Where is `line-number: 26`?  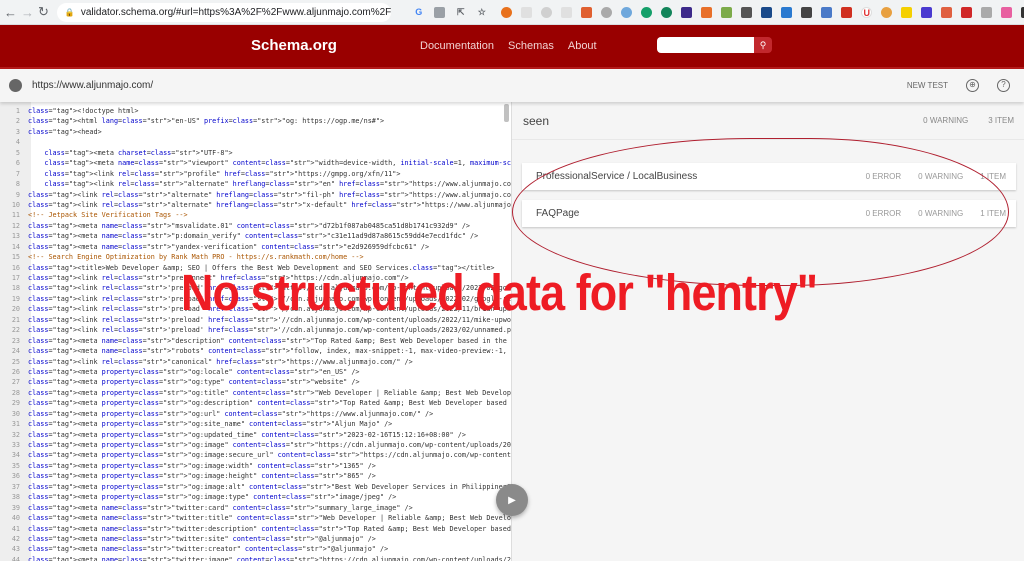 line-number: 26 is located at coordinates (15, 371).